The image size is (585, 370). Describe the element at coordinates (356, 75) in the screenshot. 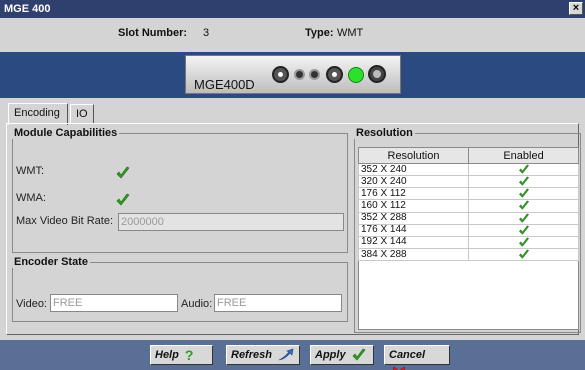

I see `status-led-icon` at that location.